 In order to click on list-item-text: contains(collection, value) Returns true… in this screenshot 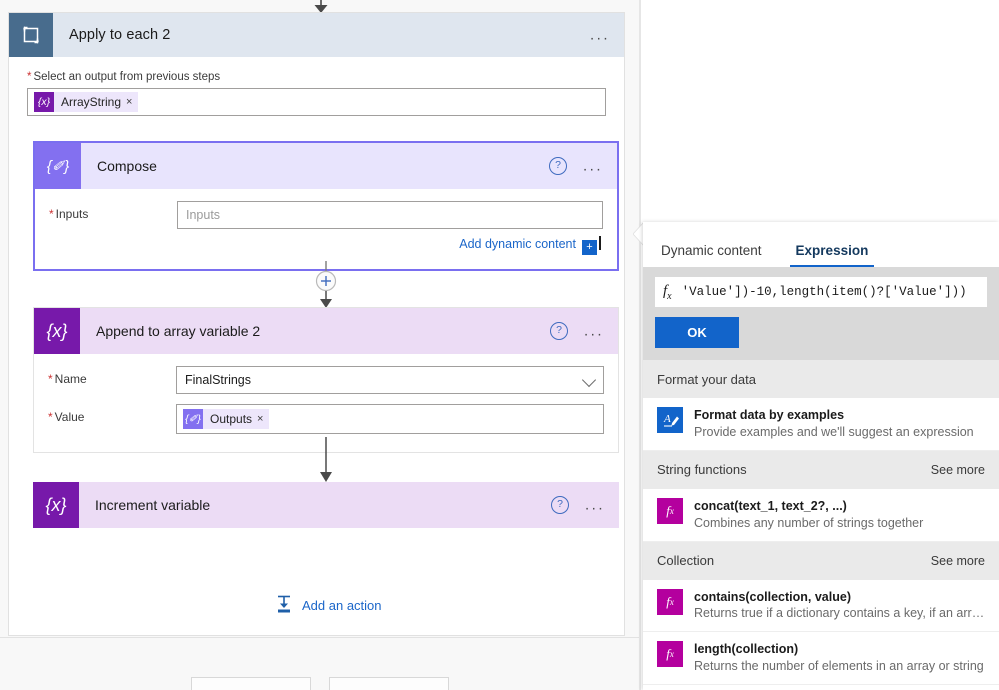, I will do `click(839, 606)`.